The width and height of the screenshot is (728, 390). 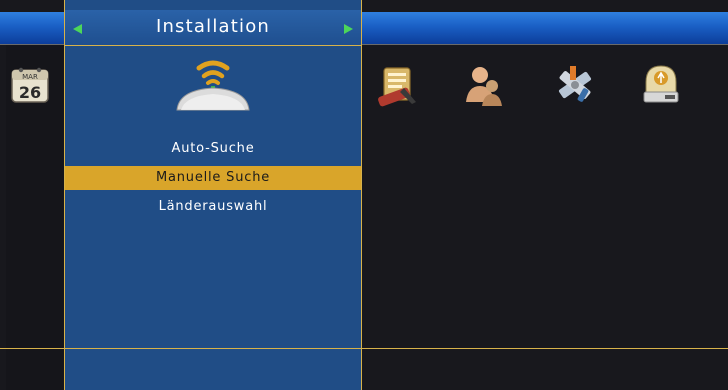 I want to click on users-icon, so click(x=483, y=85).